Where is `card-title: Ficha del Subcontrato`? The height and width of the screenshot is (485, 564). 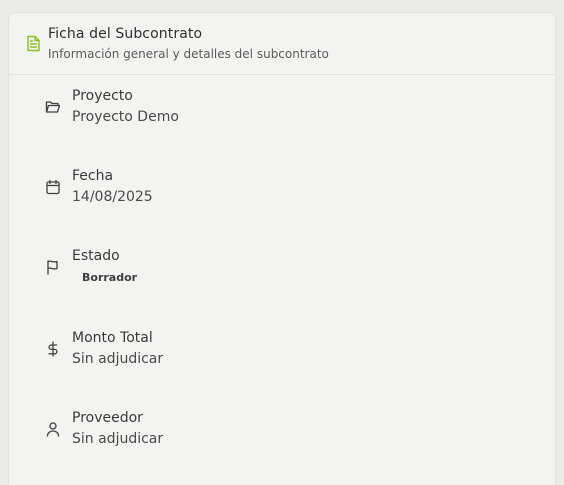
card-title: Ficha del Subcontrato is located at coordinates (125, 34).